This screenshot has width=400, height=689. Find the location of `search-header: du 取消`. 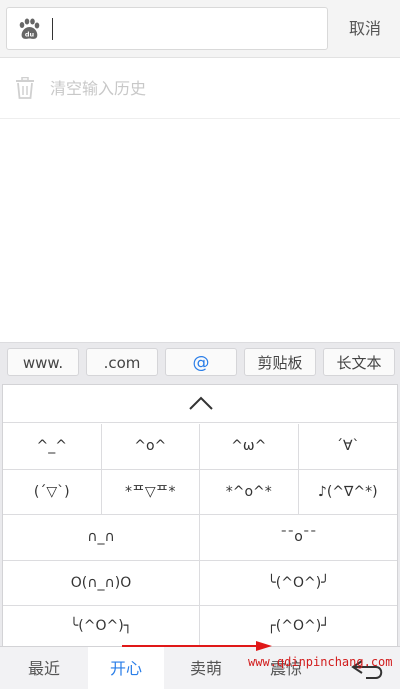

search-header: du 取消 is located at coordinates (200, 29).